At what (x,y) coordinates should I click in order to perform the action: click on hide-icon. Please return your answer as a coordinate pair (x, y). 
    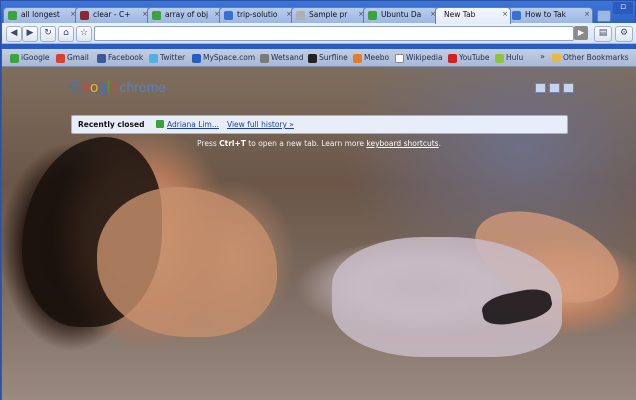
    Looking at the image, I should click on (568, 88).